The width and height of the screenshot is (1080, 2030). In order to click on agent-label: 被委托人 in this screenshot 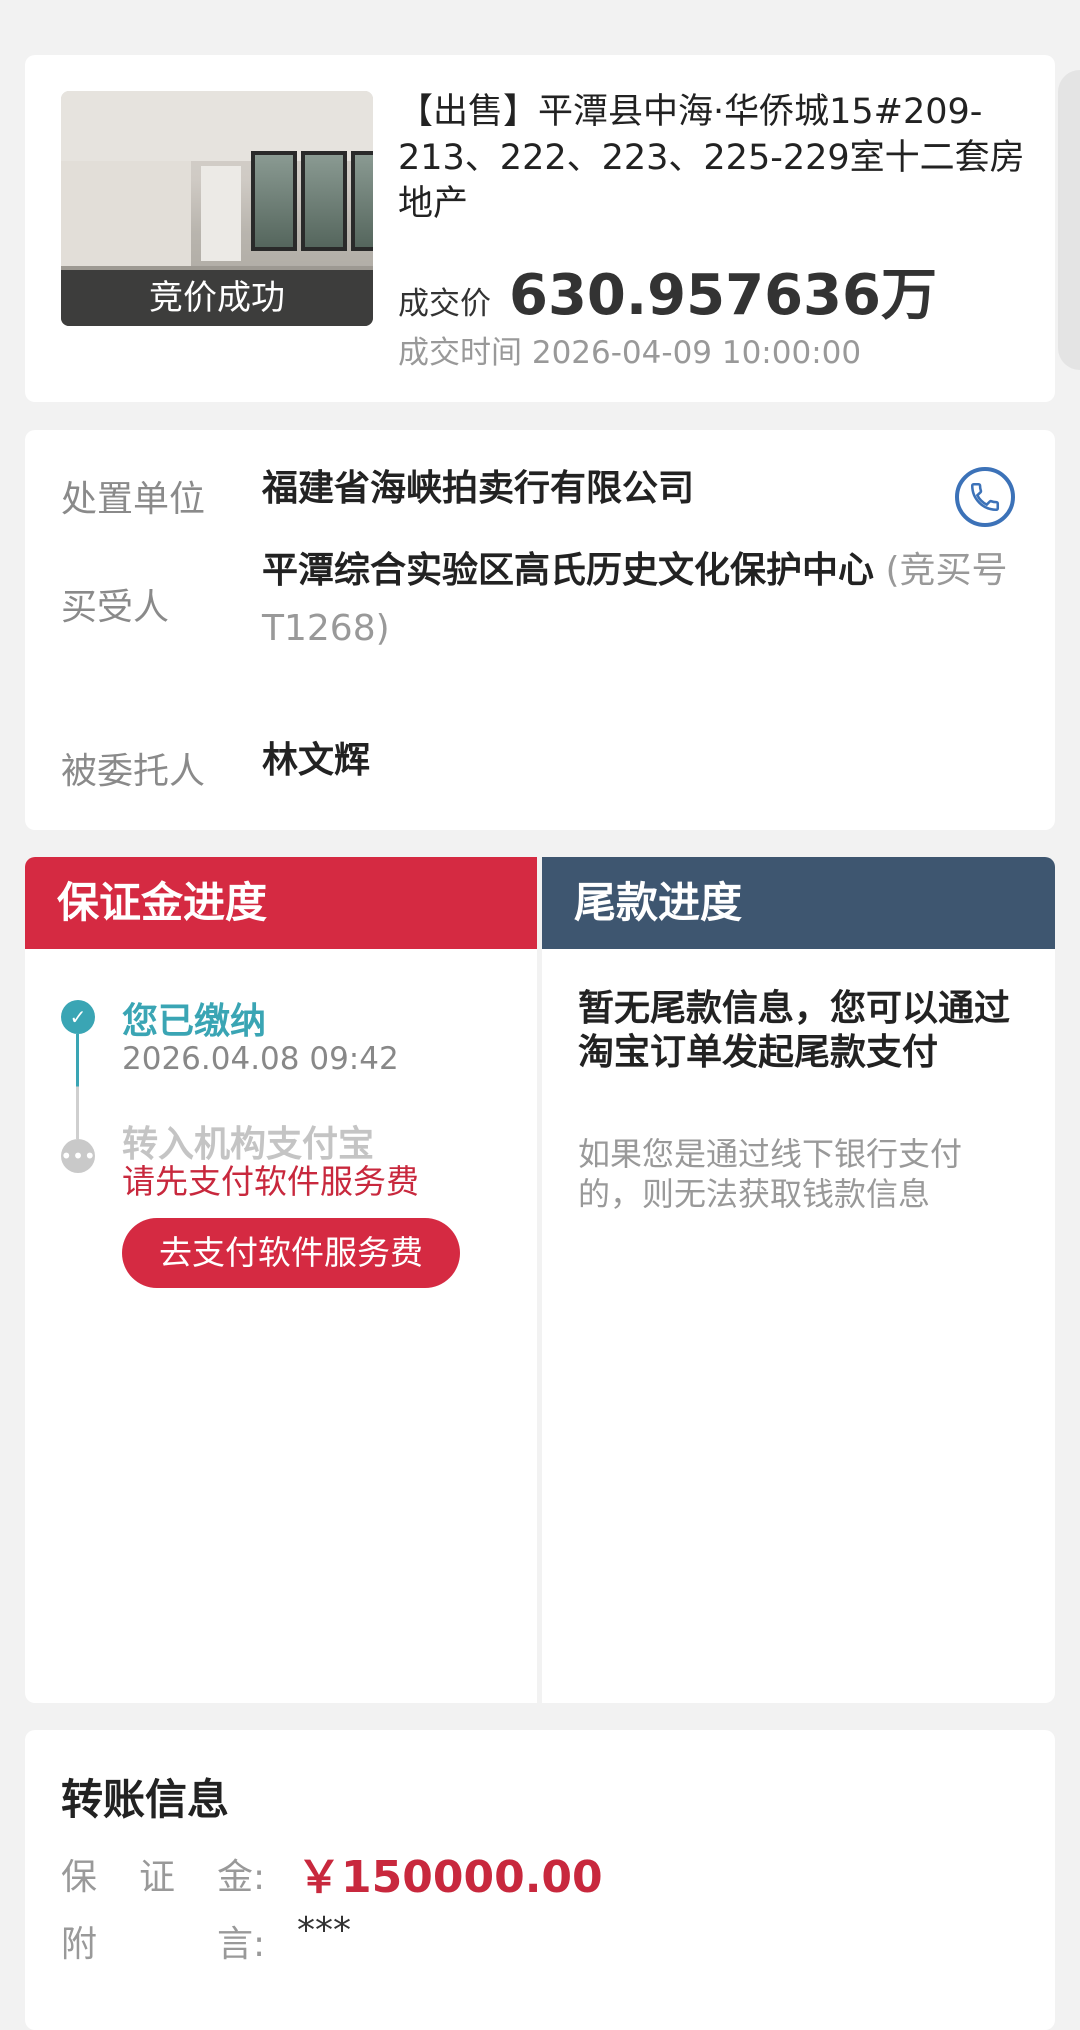, I will do `click(133, 771)`.